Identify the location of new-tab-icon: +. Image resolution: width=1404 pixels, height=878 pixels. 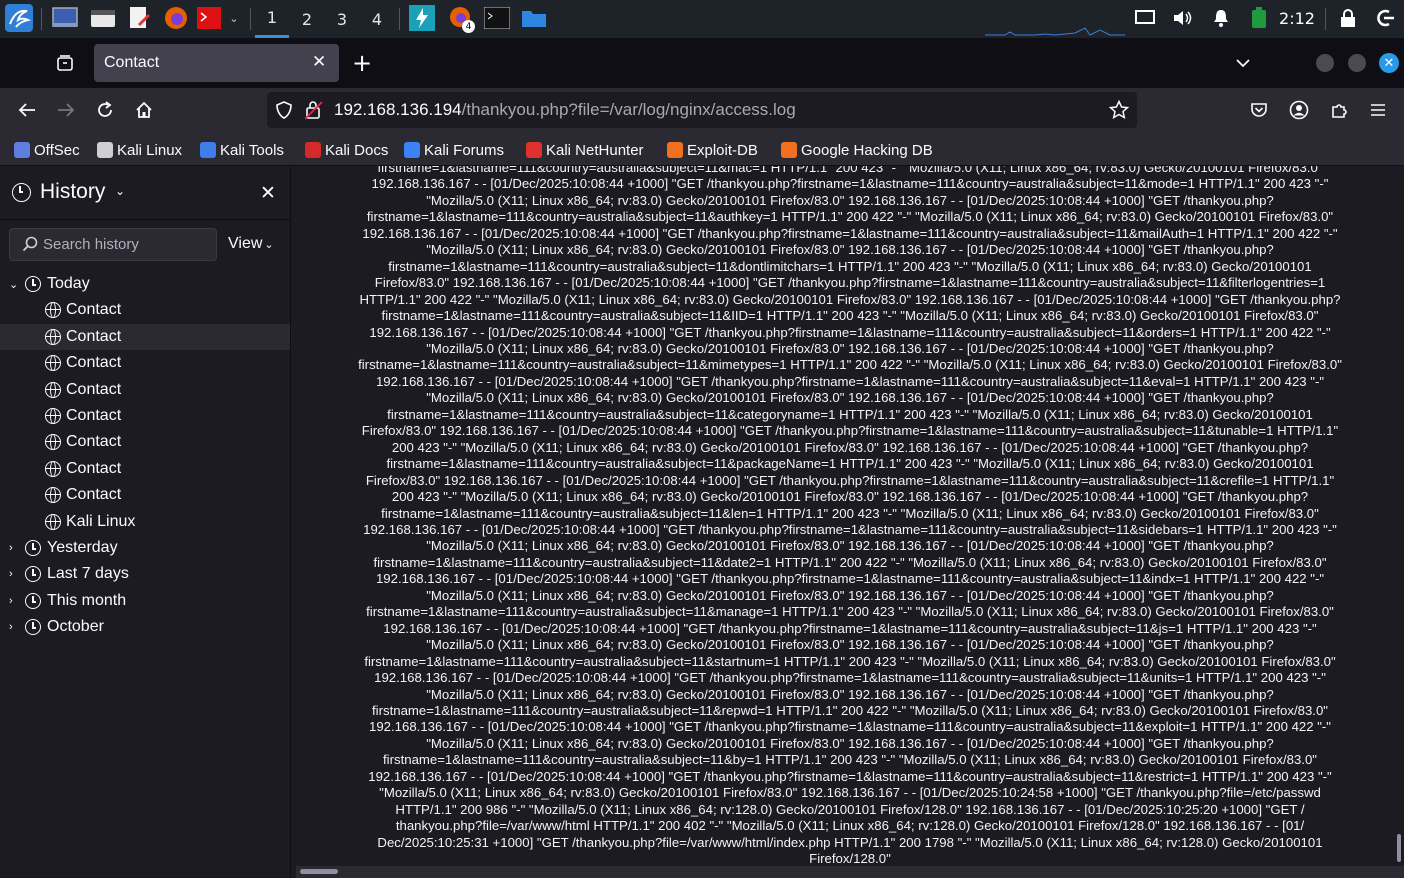
(362, 63).